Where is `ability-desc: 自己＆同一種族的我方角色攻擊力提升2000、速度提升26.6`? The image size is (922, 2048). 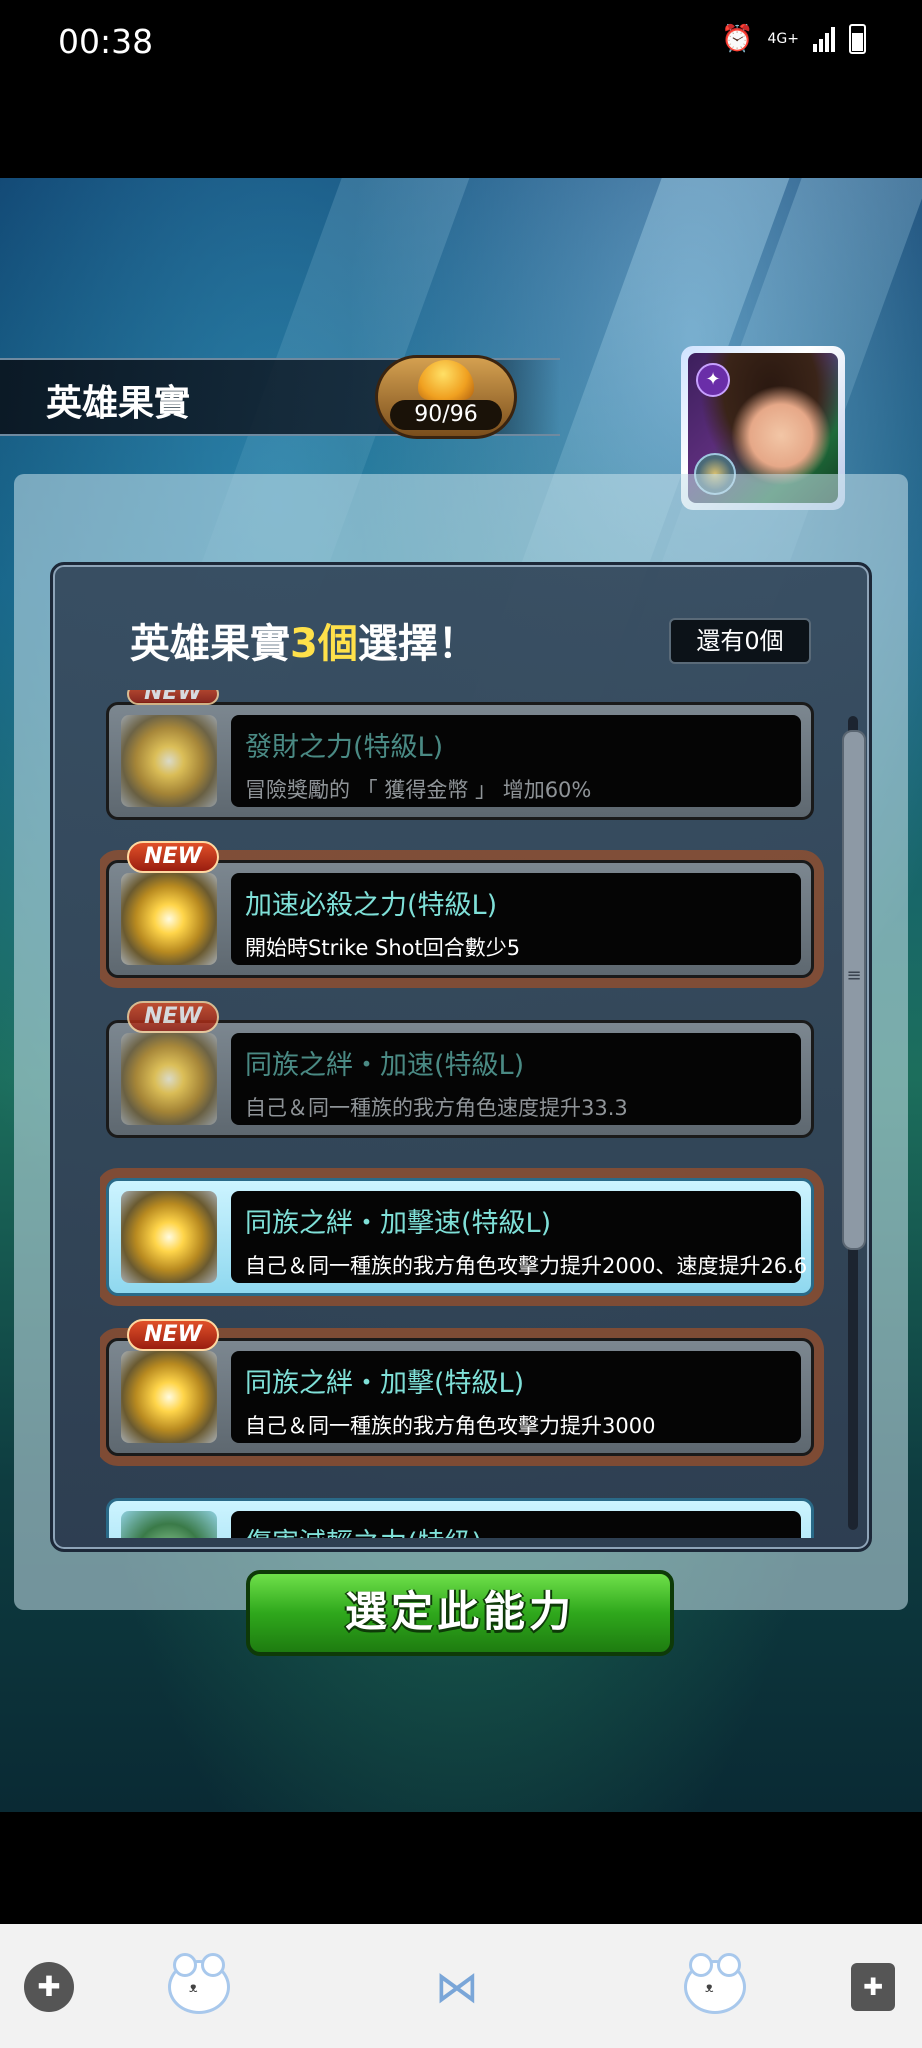
ability-desc: 自己＆同一種族的我方角色攻擊力提升2000、速度提升26.6 is located at coordinates (526, 1266).